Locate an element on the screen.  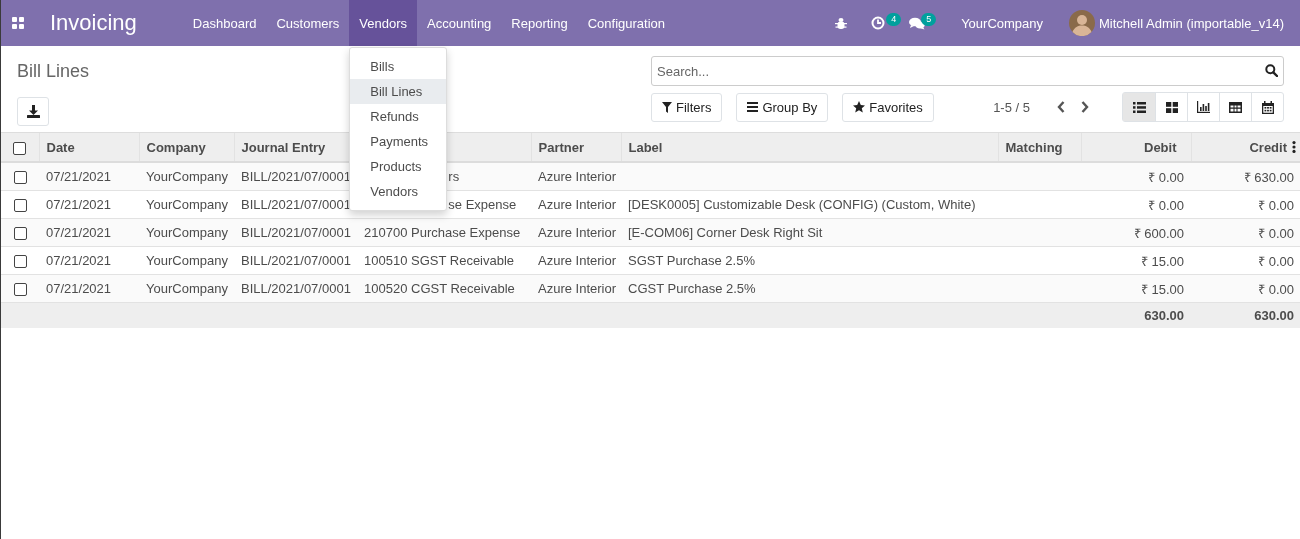
dropdown-item: Products is located at coordinates (398, 166).